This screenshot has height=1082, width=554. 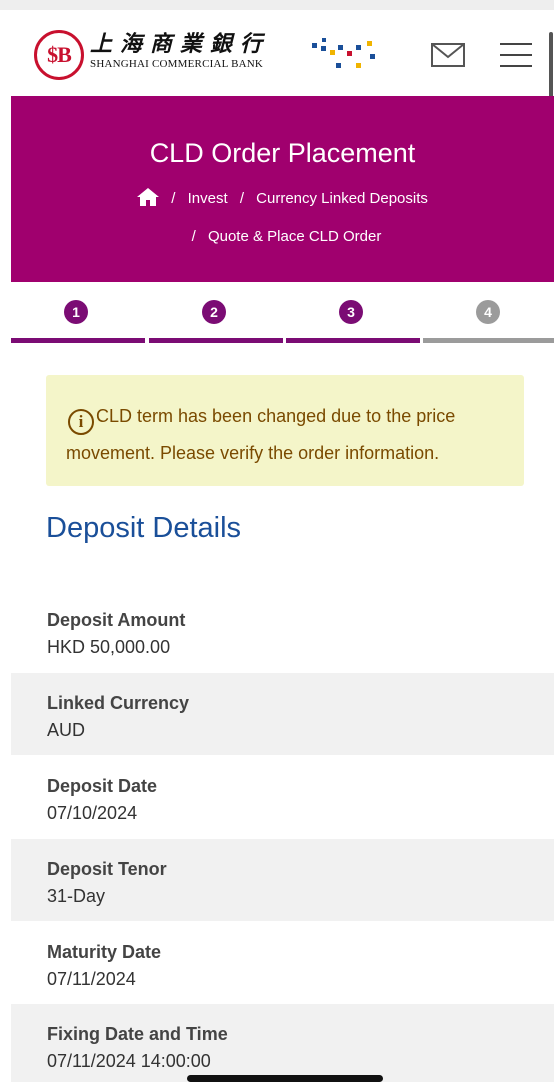 What do you see at coordinates (129, 1061) in the screenshot?
I see `field-value: 07/11/2024 14:00:00` at bounding box center [129, 1061].